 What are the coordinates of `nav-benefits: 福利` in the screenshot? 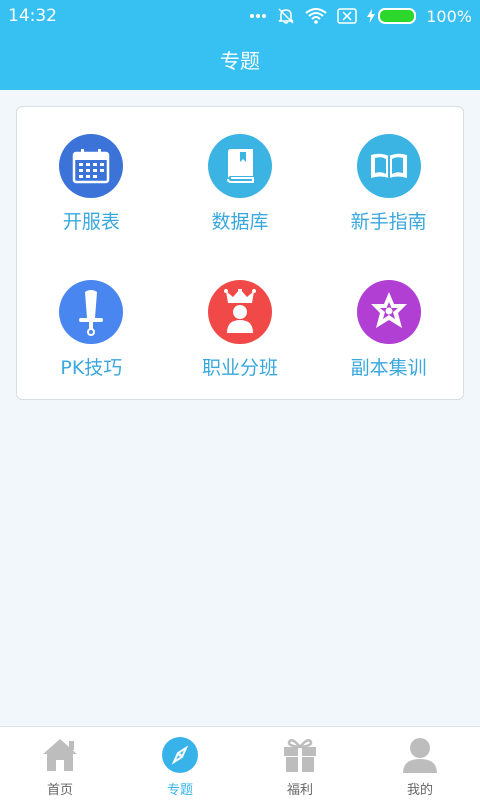 It's located at (300, 764).